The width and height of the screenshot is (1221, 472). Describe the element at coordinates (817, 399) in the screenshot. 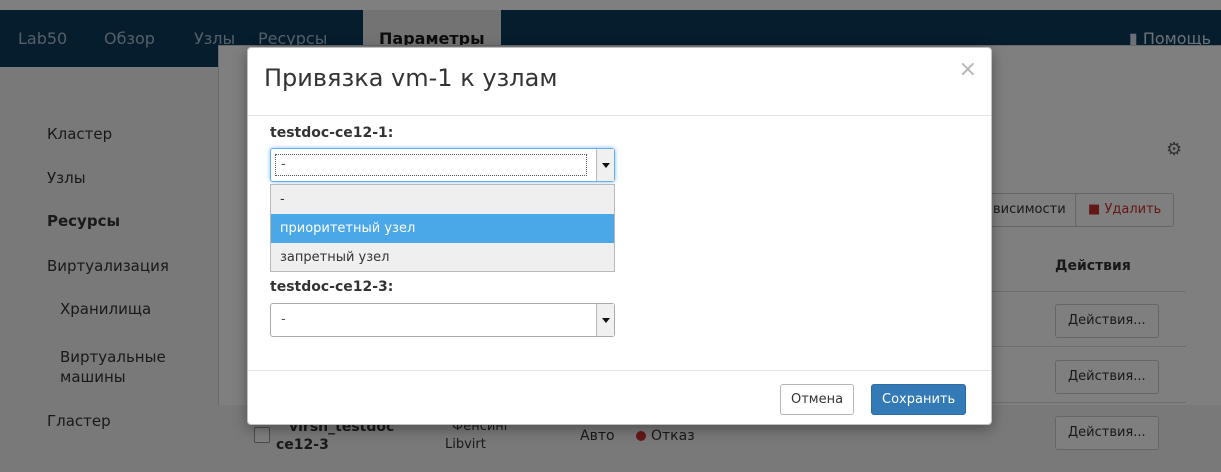

I see `cancel-button: Отмена` at that location.